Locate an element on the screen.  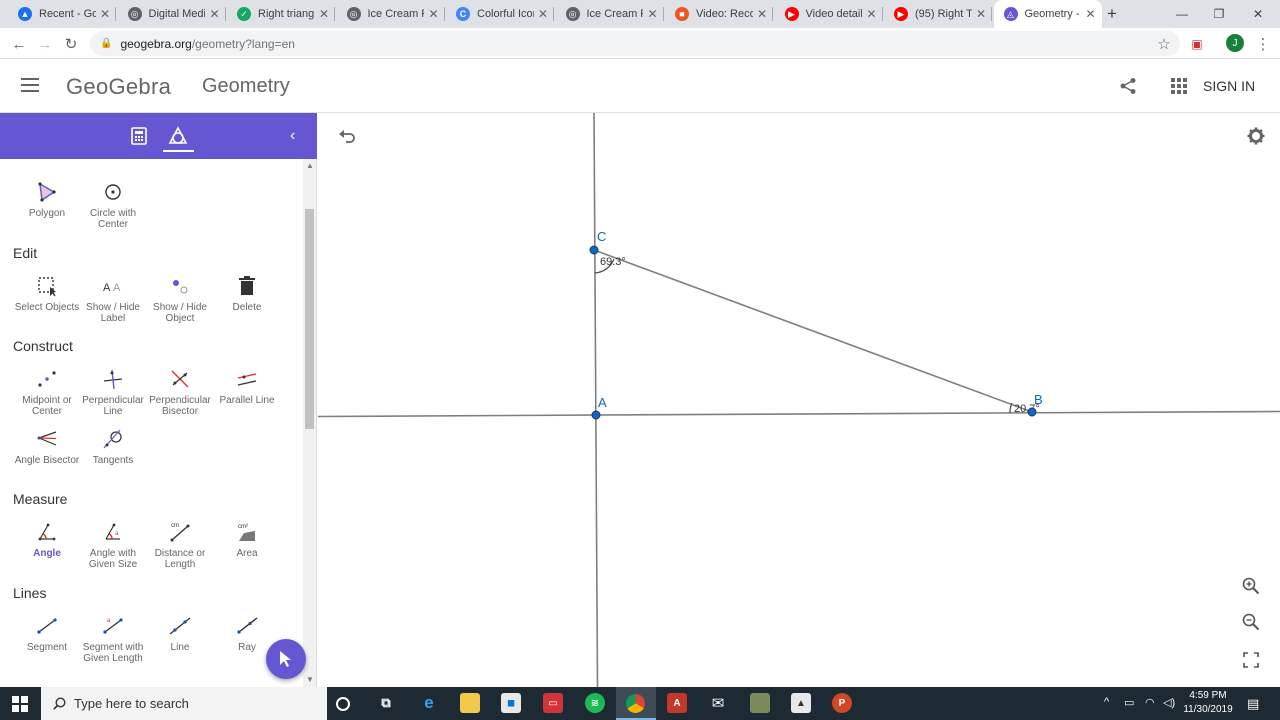
browser-tab: ◎ Digital Medi ✕ is located at coordinates (172, 14).